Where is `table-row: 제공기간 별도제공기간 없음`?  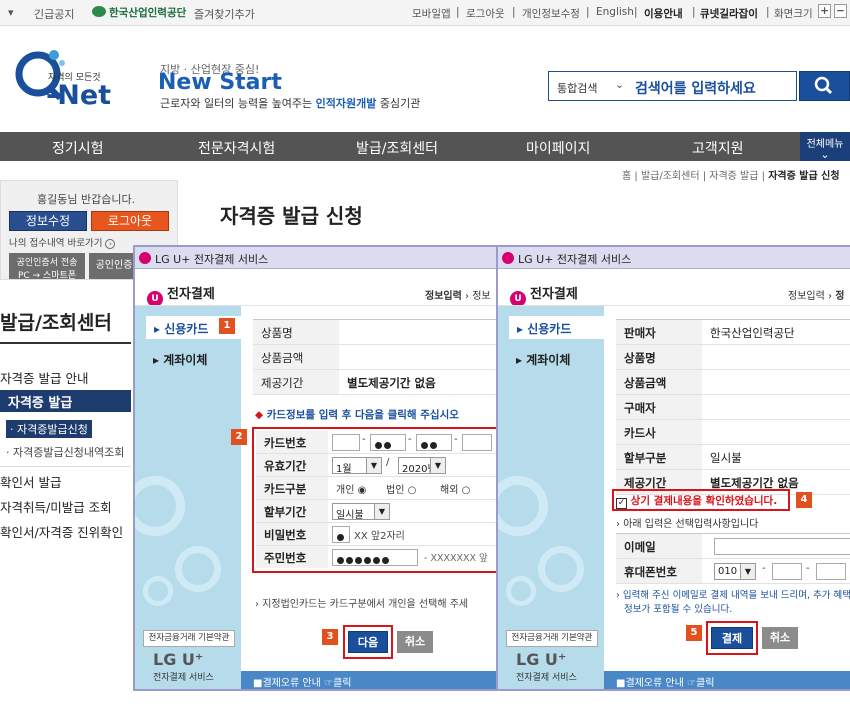
table-row: 제공기간 별도제공기간 없음 is located at coordinates (377, 382).